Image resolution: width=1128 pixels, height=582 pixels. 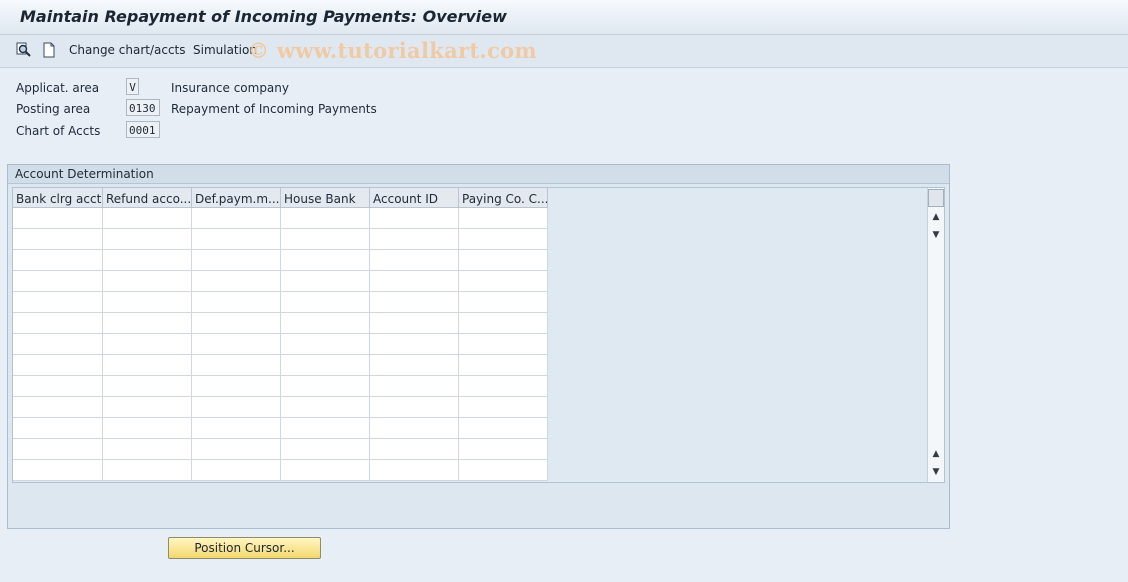 What do you see at coordinates (132, 86) in the screenshot?
I see `applic-area-field: V` at bounding box center [132, 86].